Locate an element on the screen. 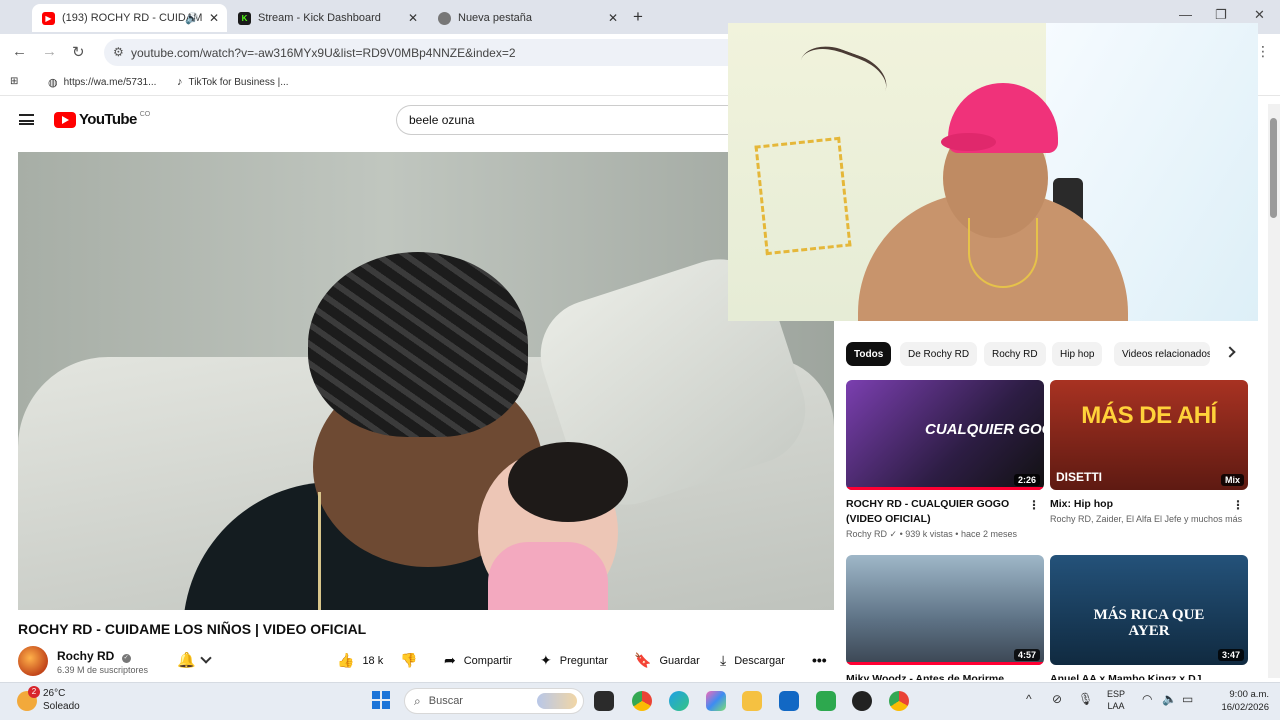 Image resolution: width=1280 pixels, height=720 pixels. bell-icon: 🔔 is located at coordinates (186, 660).